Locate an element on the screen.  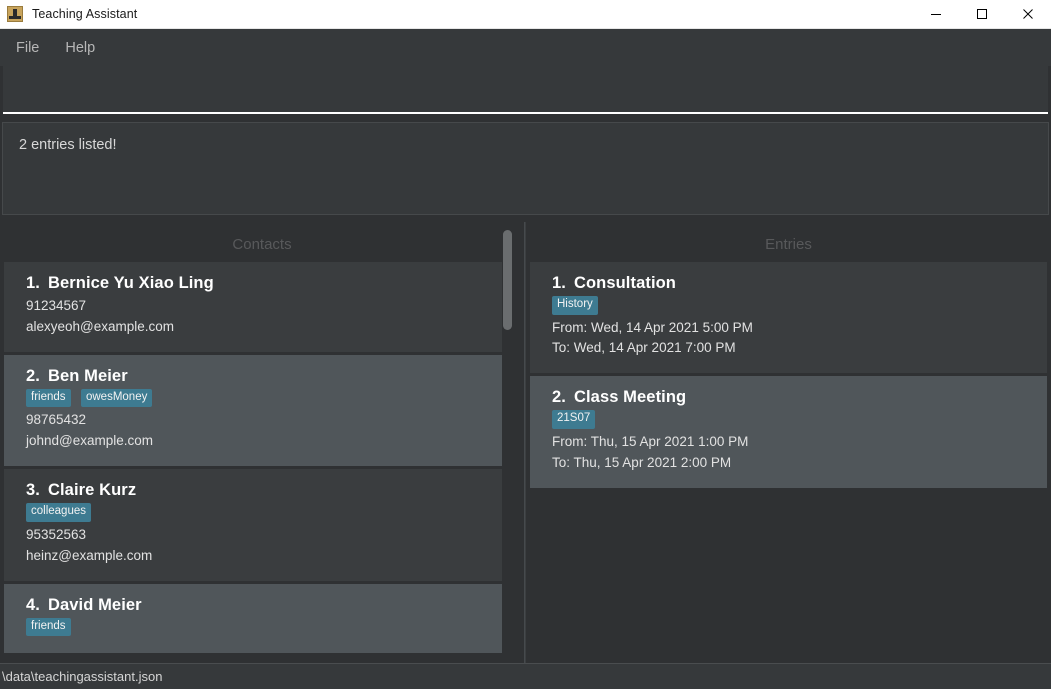
entry-tags: 21S07 is located at coordinates (792, 419).